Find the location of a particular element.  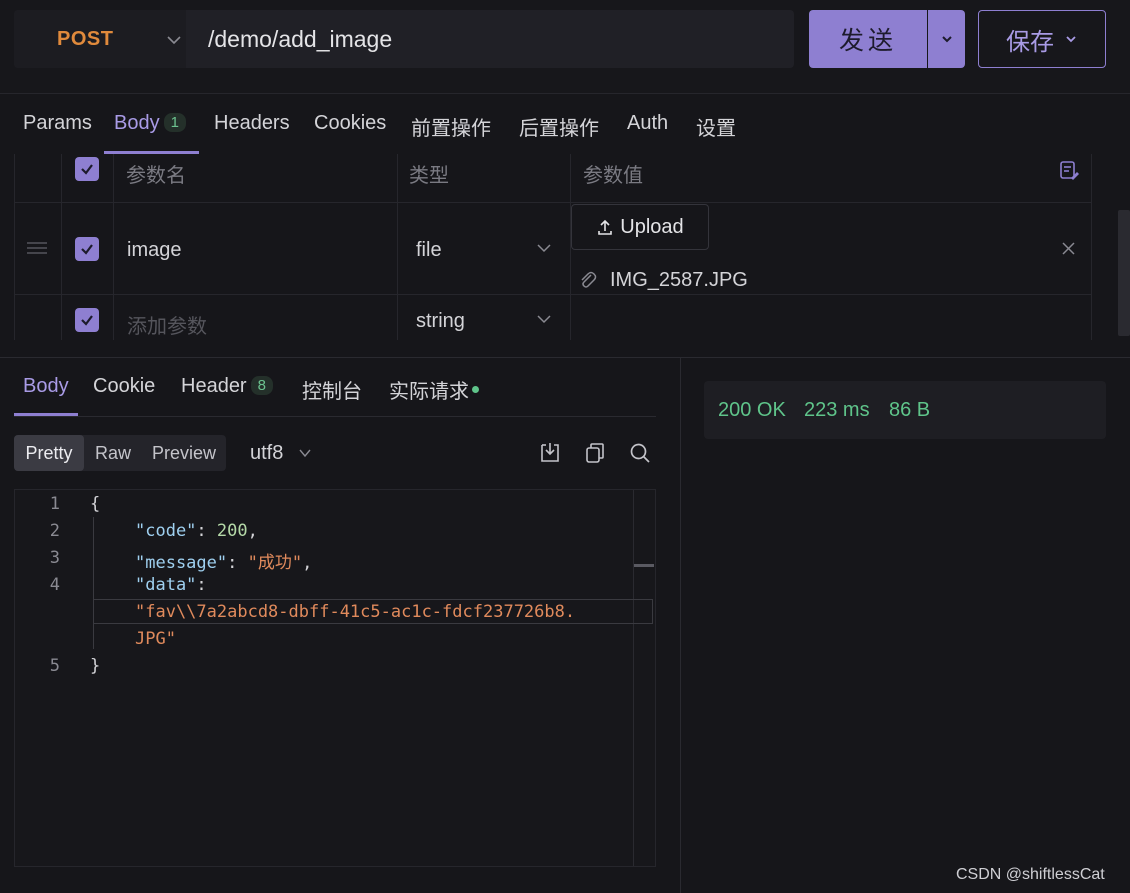

select-all-checkbox is located at coordinates (87, 169).